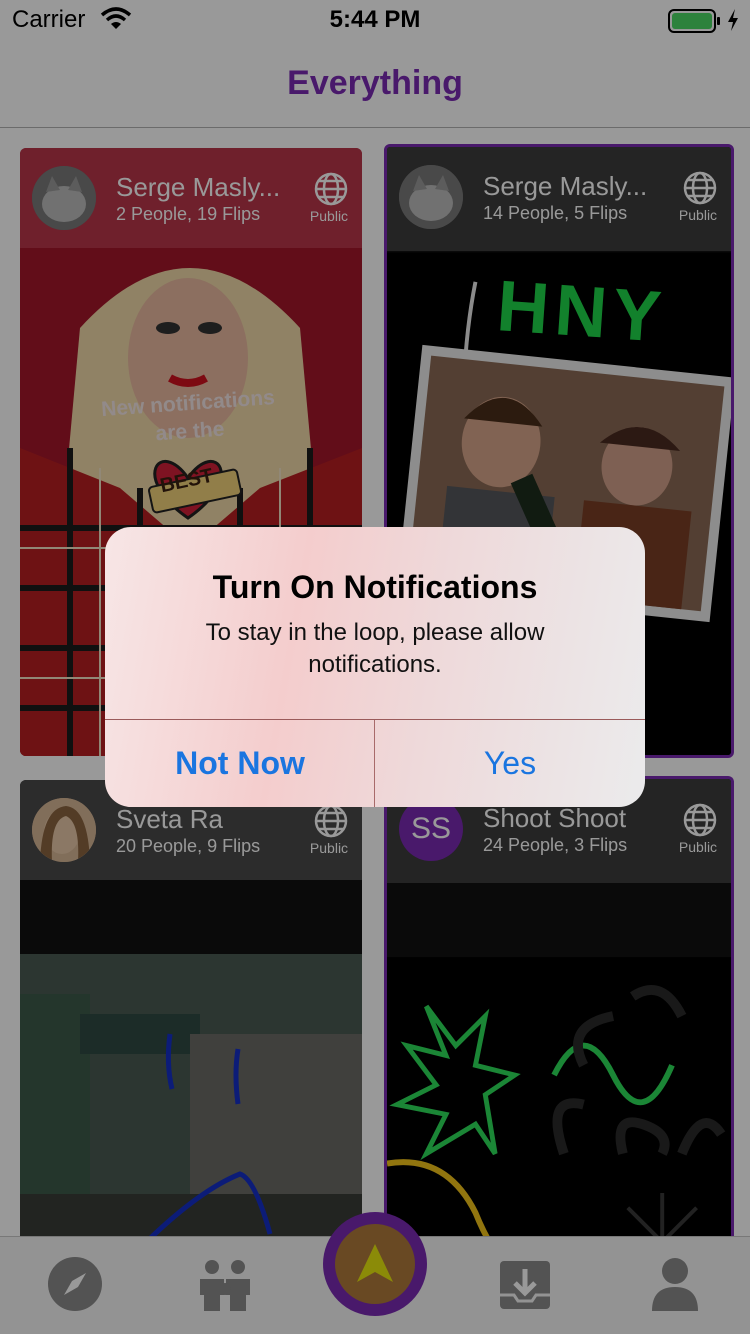 The image size is (750, 1334). Describe the element at coordinates (375, 587) in the screenshot. I see `alert-title: Turn On Notifications` at that location.